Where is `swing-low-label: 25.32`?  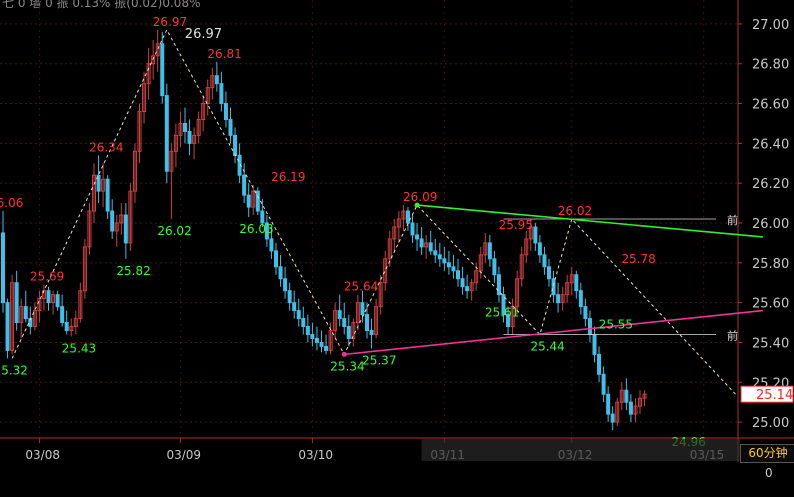 swing-low-label: 25.32 is located at coordinates (14, 370).